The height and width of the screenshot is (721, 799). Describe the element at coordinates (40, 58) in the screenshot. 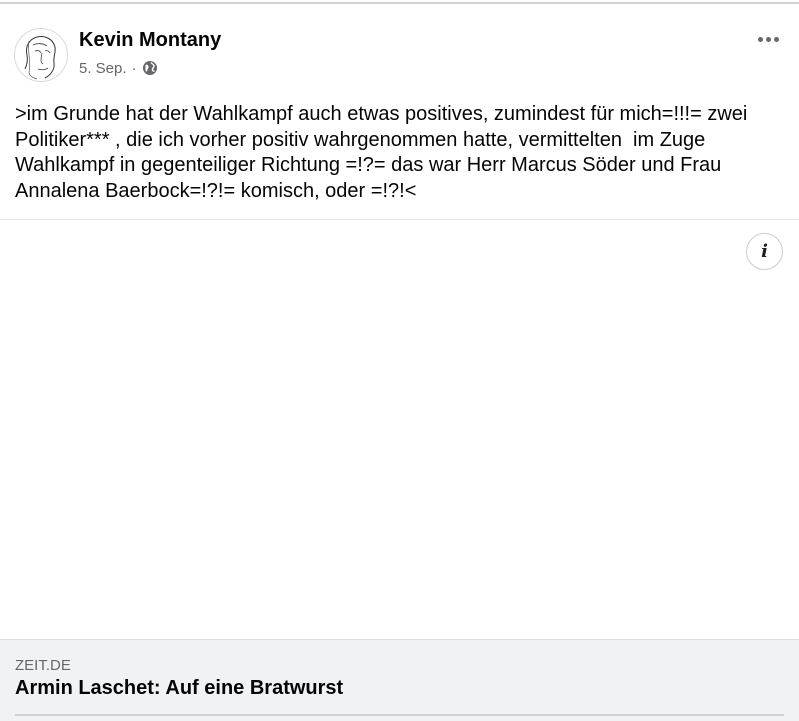

I see `avatar-sketch-icon` at that location.